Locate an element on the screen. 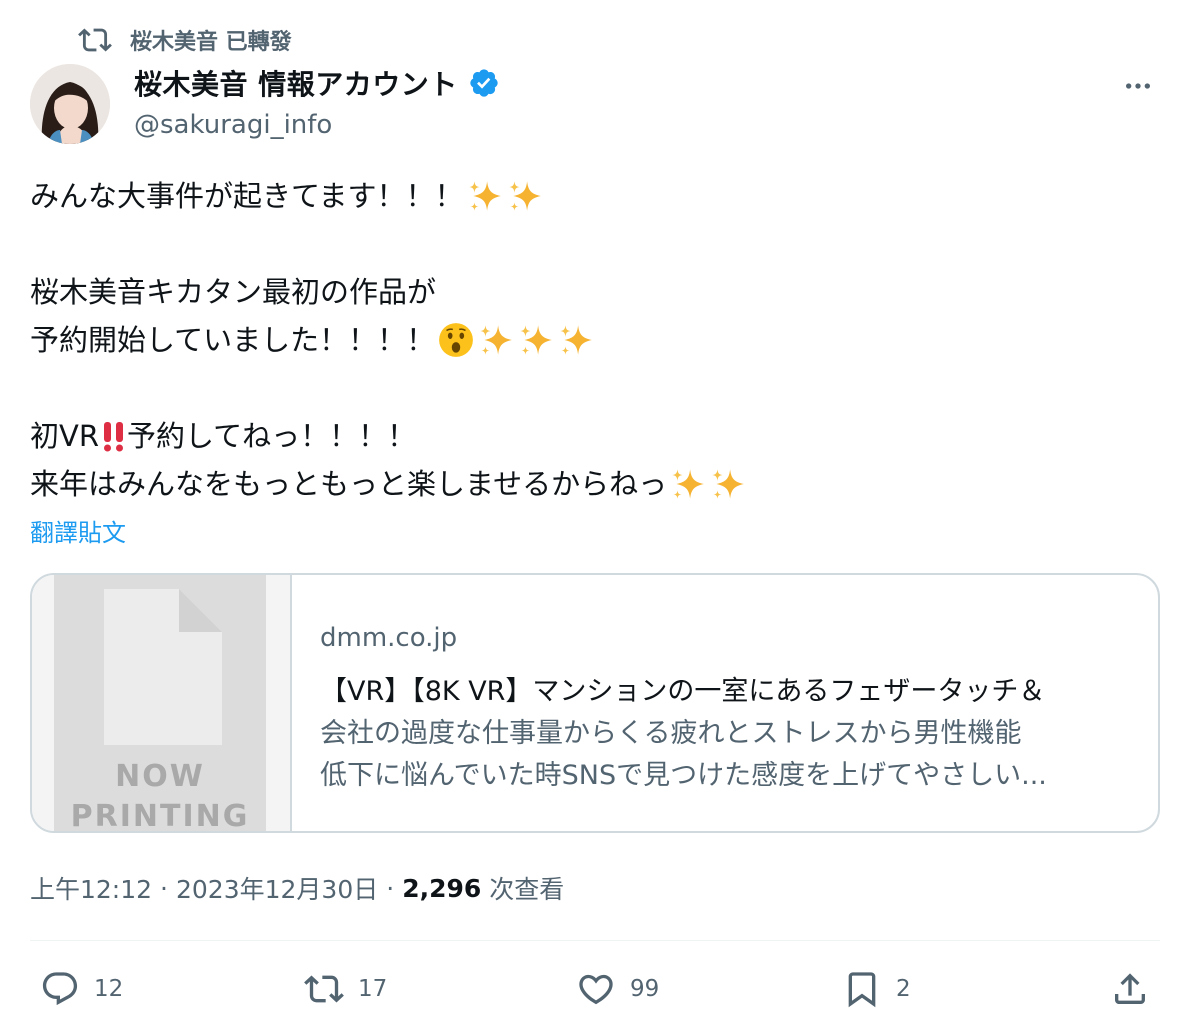  repost-count: 17 is located at coordinates (373, 989).